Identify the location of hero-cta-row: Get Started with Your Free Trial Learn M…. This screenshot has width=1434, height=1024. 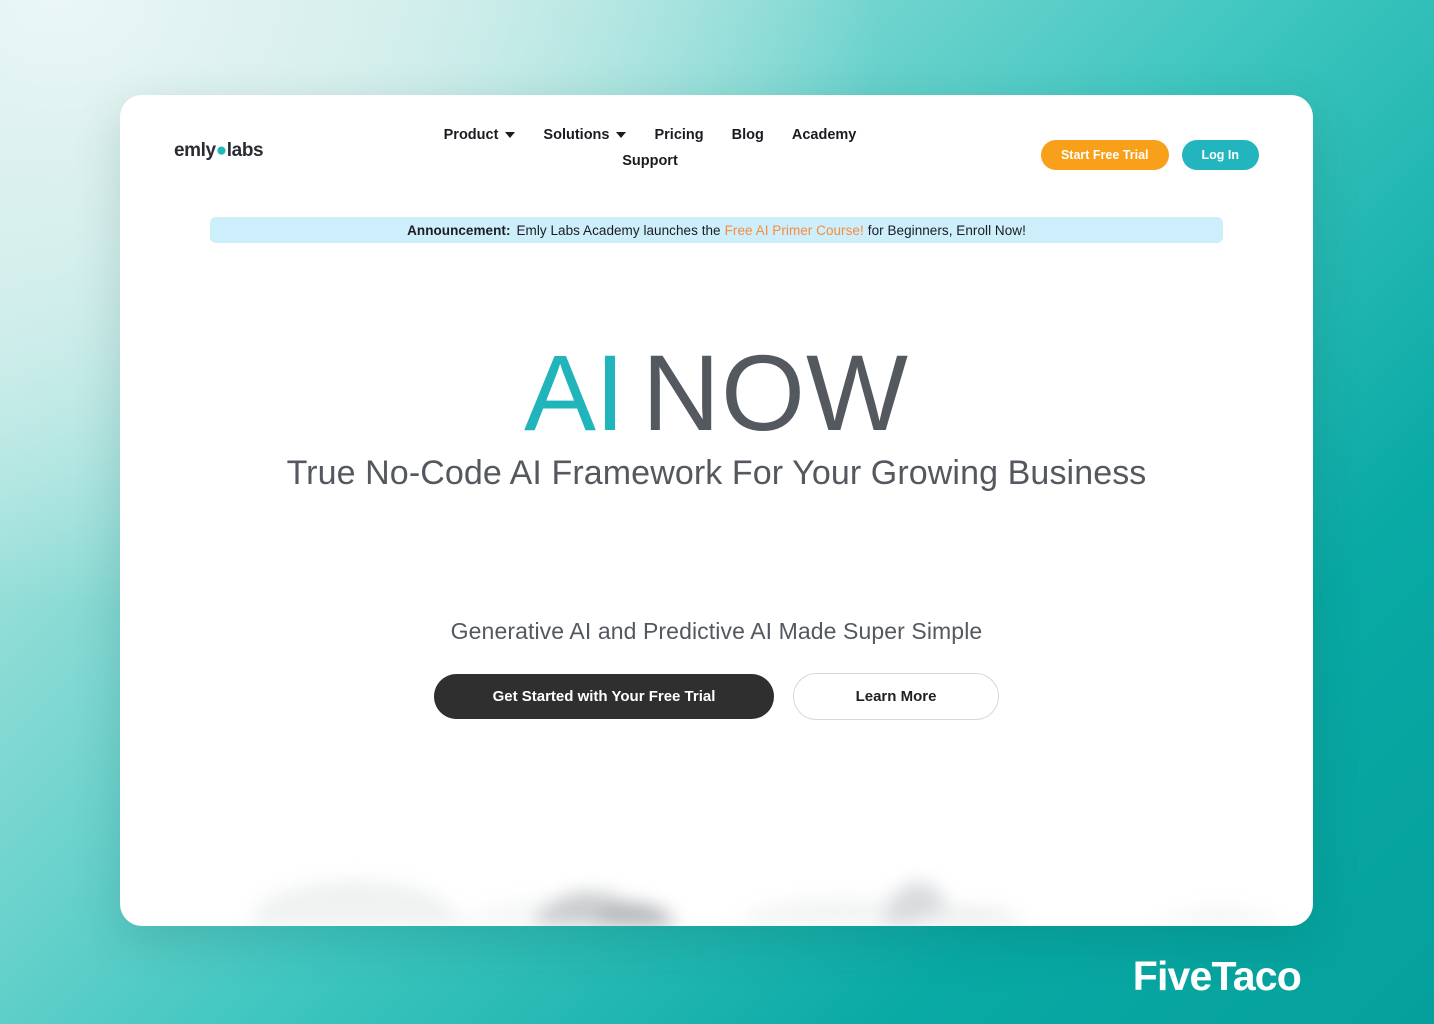
(716, 697).